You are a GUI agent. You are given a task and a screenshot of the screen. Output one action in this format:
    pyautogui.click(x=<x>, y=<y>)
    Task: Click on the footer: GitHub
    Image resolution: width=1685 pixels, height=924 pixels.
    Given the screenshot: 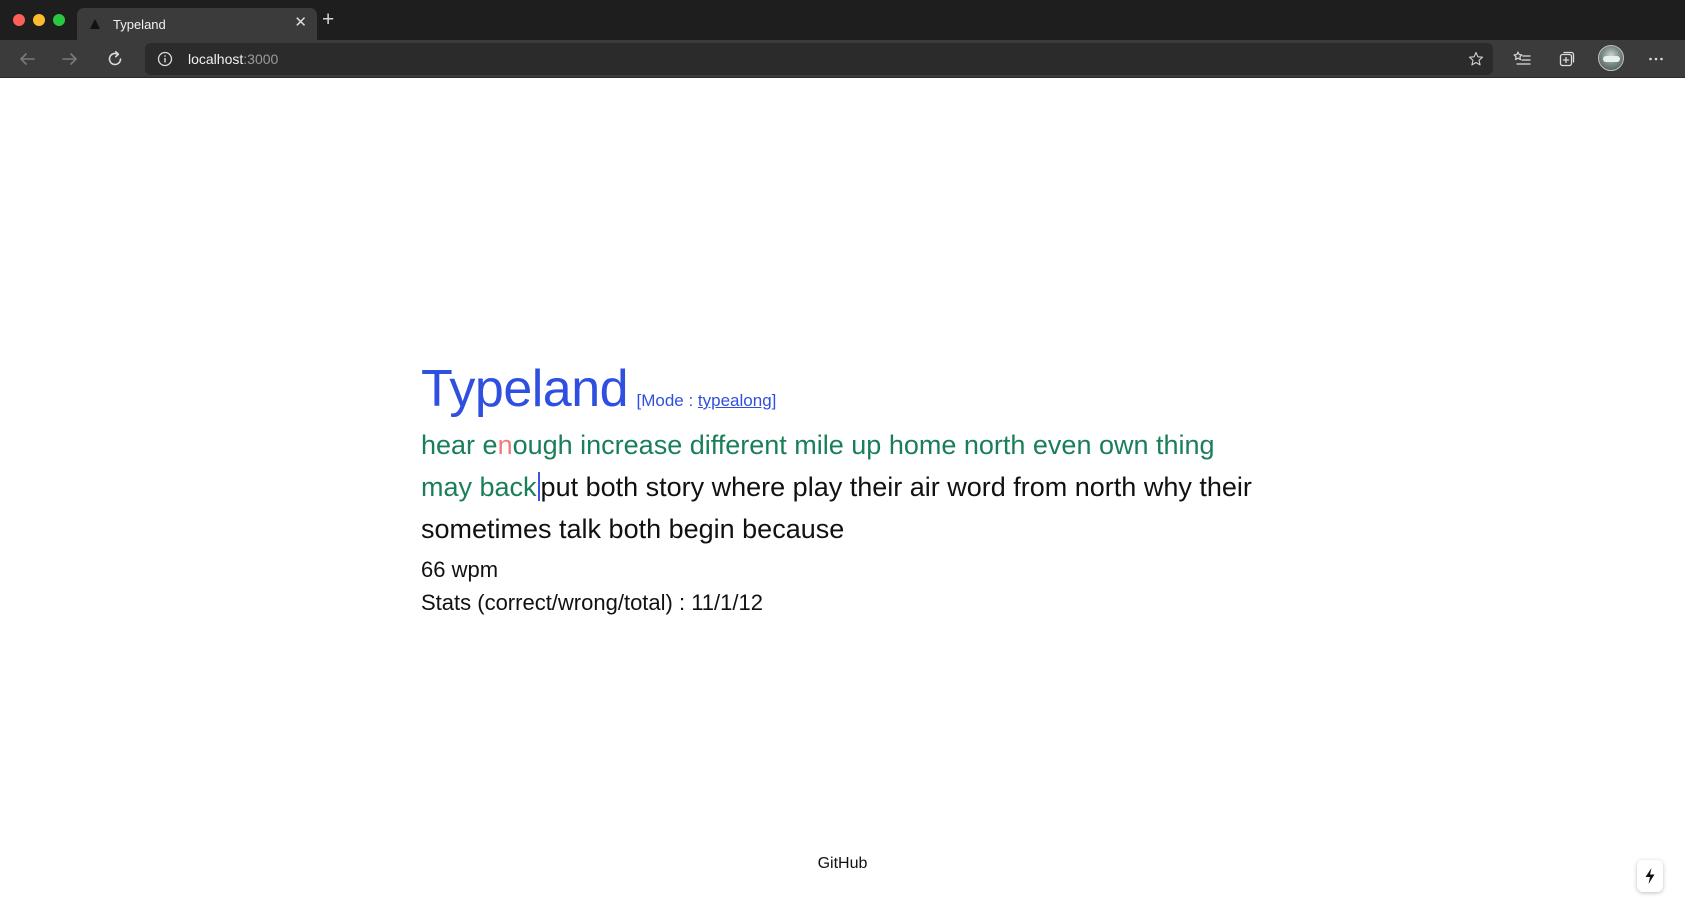 What is the action you would take?
    pyautogui.click(x=842, y=864)
    